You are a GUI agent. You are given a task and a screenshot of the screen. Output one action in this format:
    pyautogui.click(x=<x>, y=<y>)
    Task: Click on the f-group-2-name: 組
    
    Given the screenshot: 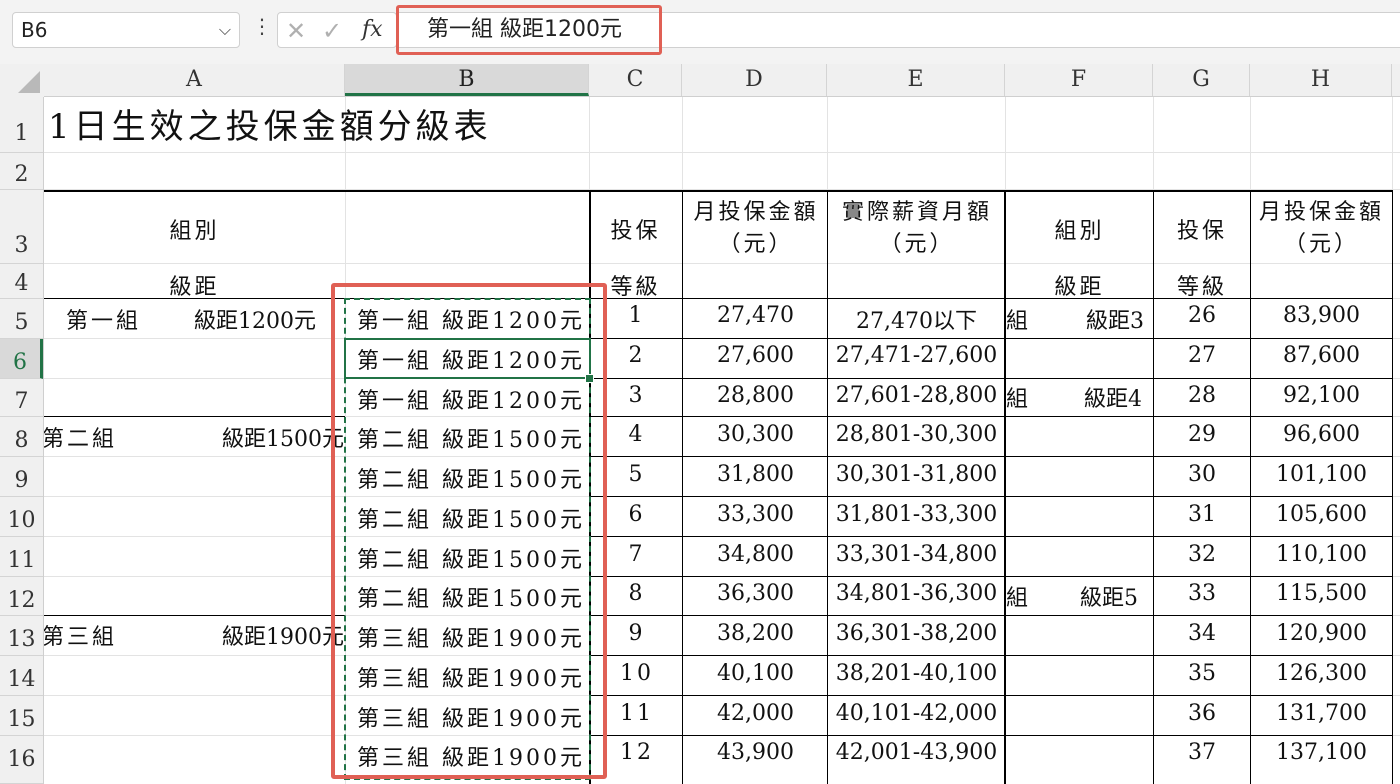 What is the action you would take?
    pyautogui.click(x=1026, y=400)
    